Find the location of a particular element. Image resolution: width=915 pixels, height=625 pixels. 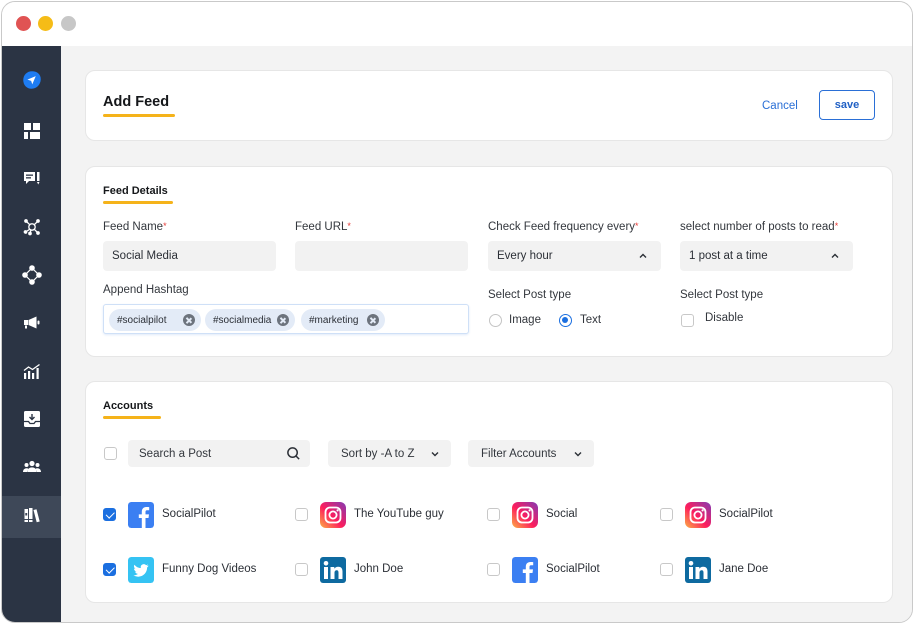

account-item: John Doe is located at coordinates (385, 570).